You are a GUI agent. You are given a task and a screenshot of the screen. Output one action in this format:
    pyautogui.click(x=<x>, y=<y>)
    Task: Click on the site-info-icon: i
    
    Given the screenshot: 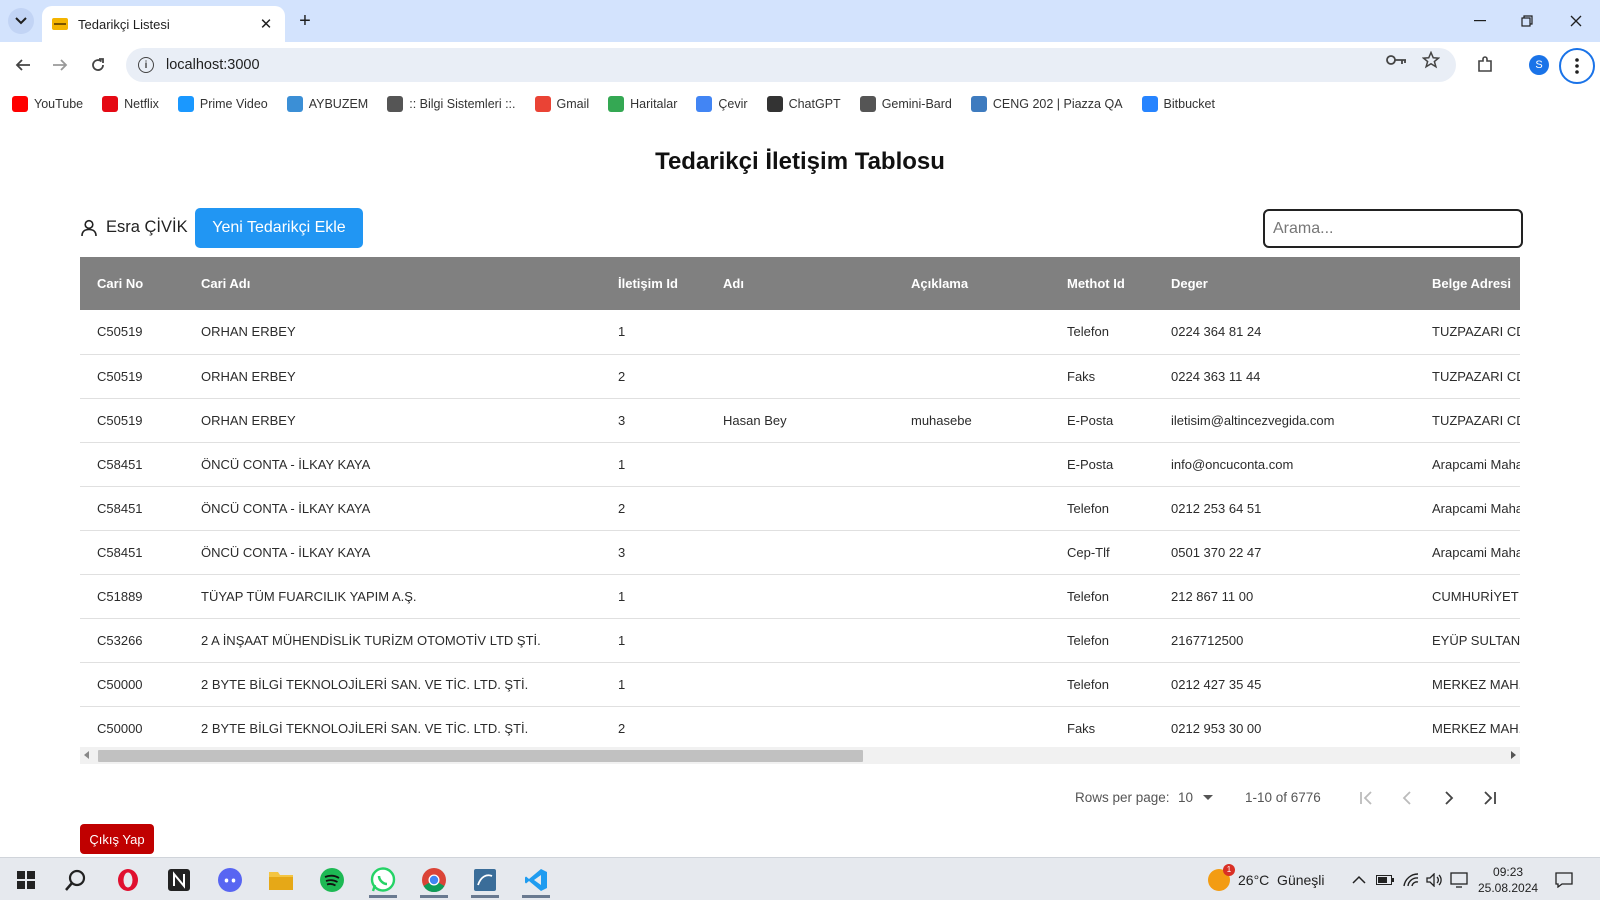 What is the action you would take?
    pyautogui.click(x=146, y=65)
    